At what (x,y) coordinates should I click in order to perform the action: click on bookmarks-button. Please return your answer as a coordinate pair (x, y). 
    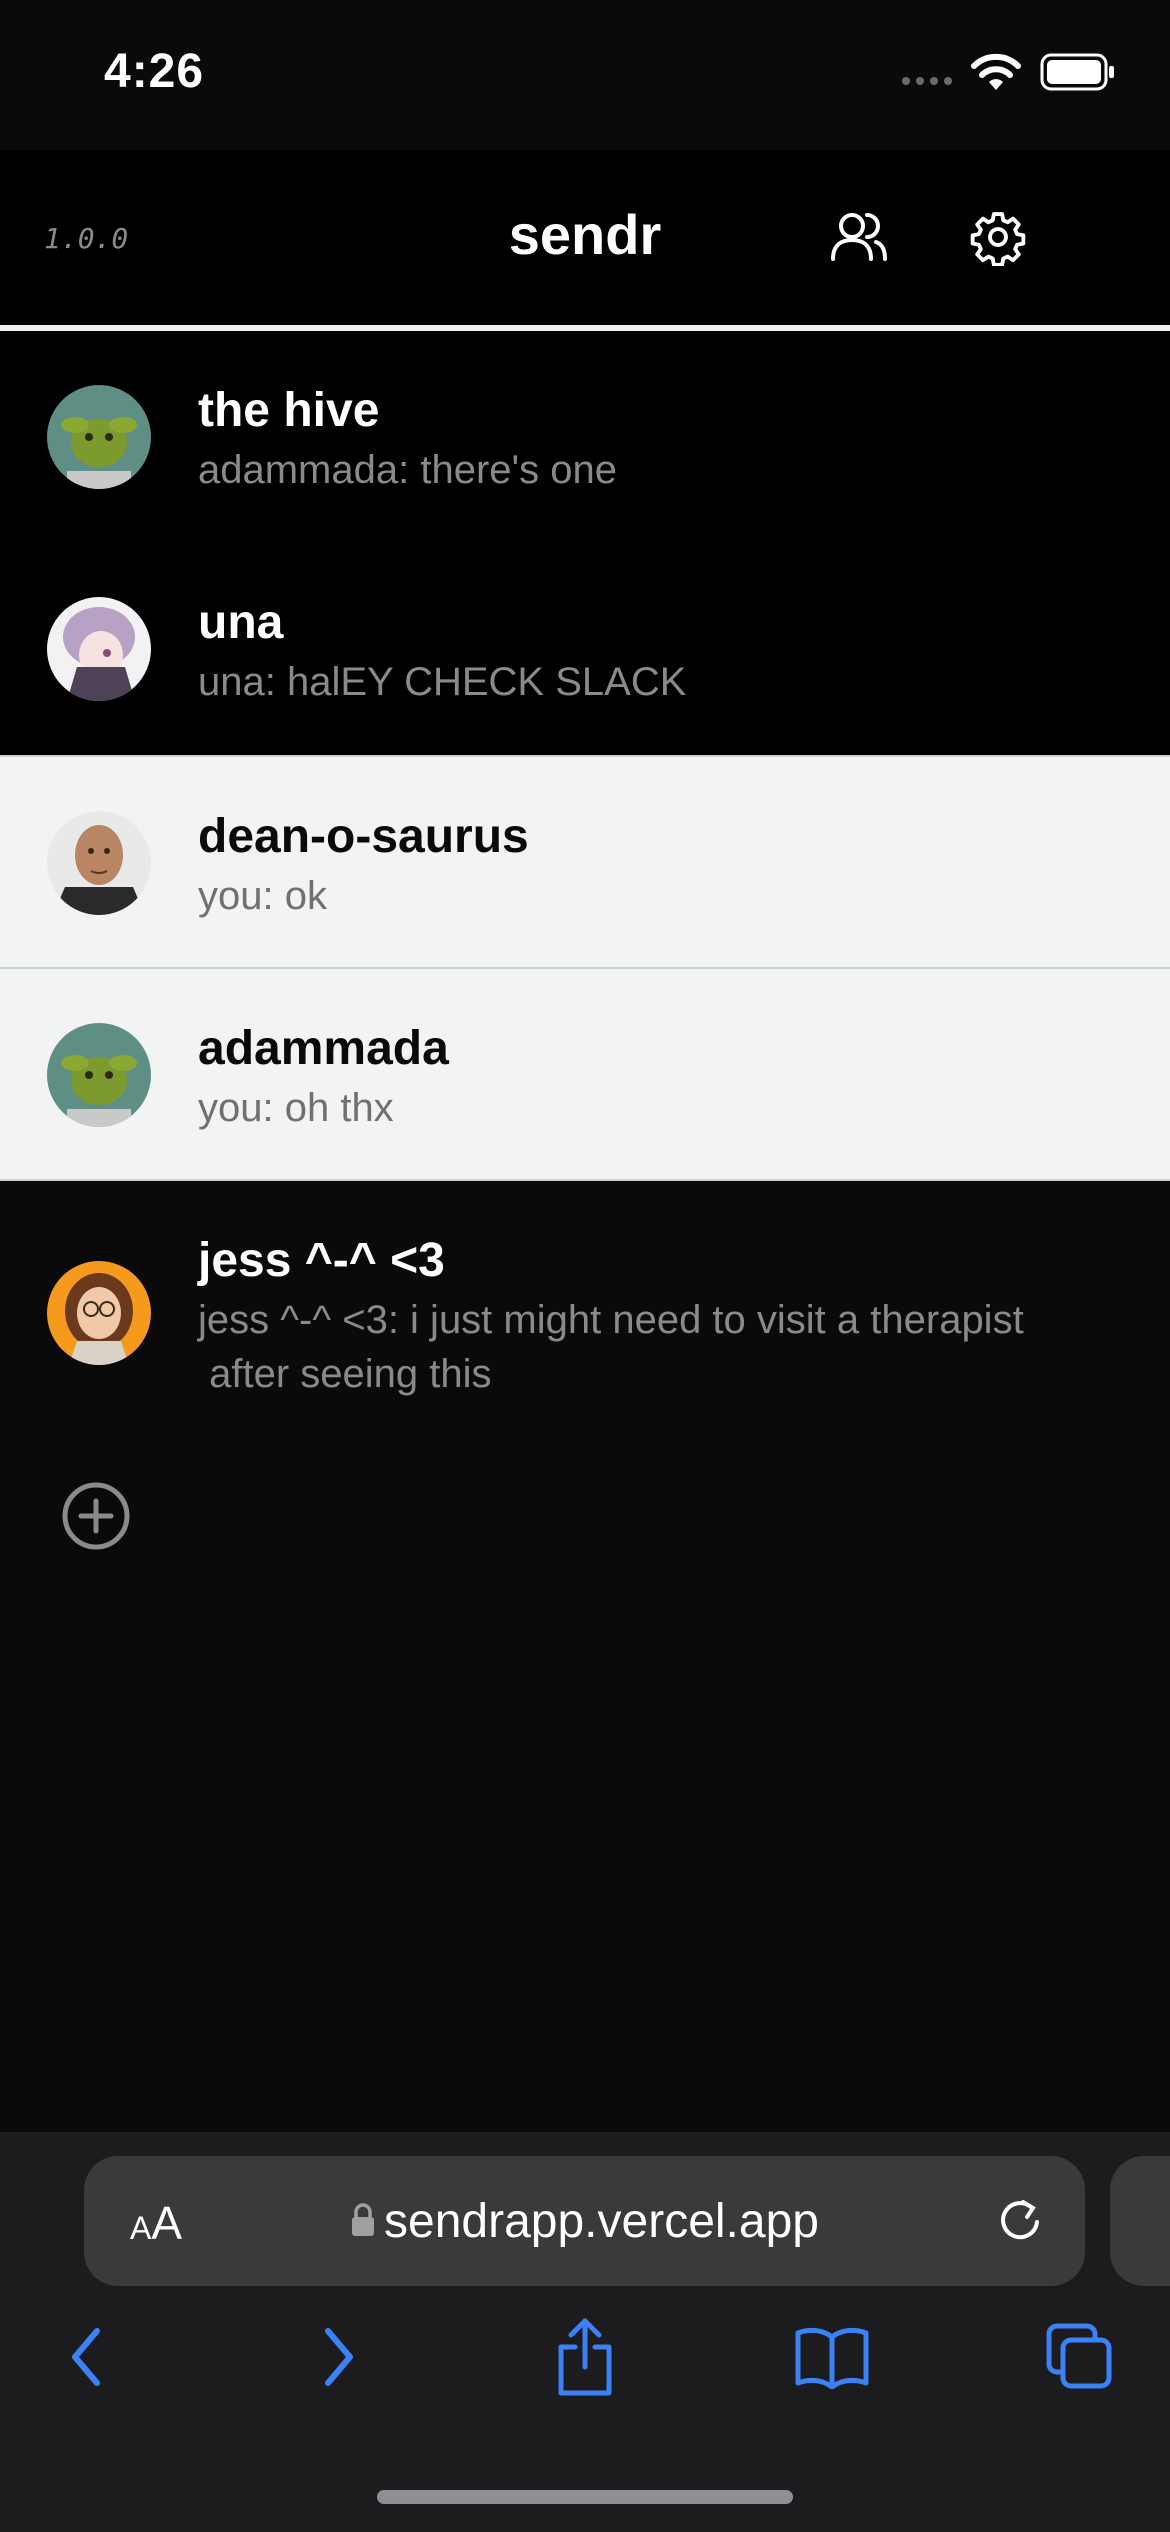
    Looking at the image, I should click on (832, 2357).